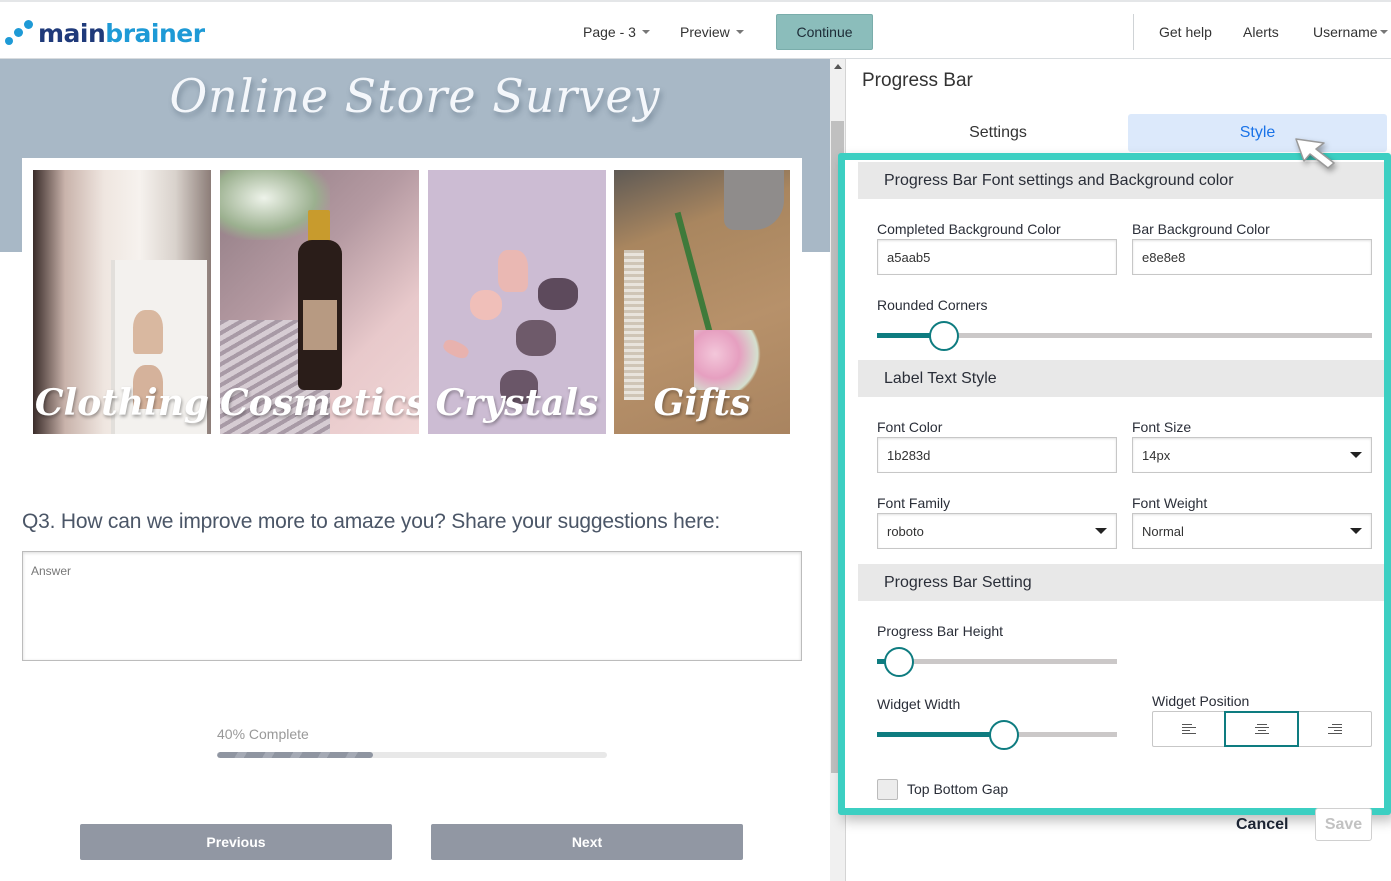 Image resolution: width=1391 pixels, height=881 pixels. Describe the element at coordinates (319, 302) in the screenshot. I see `category-tile-cosmetics: Cosmetics` at that location.